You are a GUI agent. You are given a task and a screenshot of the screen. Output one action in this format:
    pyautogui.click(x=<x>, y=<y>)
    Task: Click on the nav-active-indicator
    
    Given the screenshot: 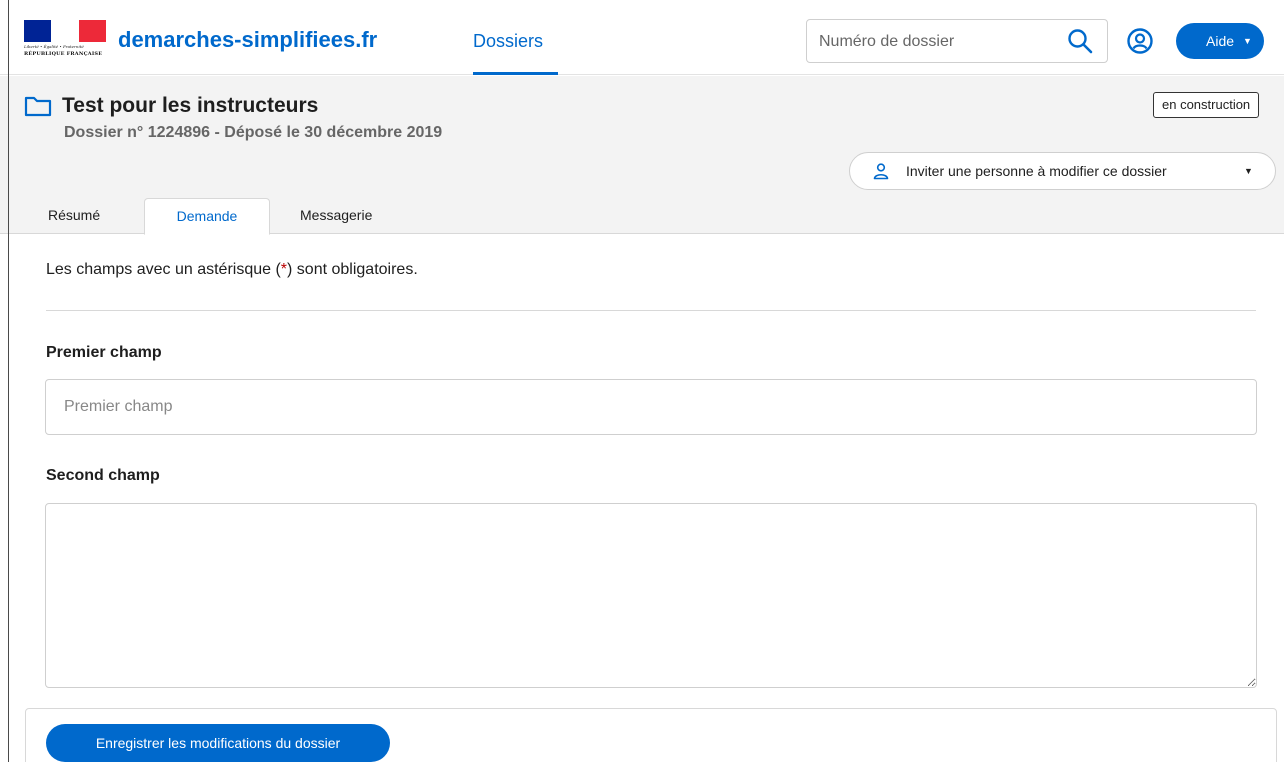 What is the action you would take?
    pyautogui.click(x=515, y=73)
    